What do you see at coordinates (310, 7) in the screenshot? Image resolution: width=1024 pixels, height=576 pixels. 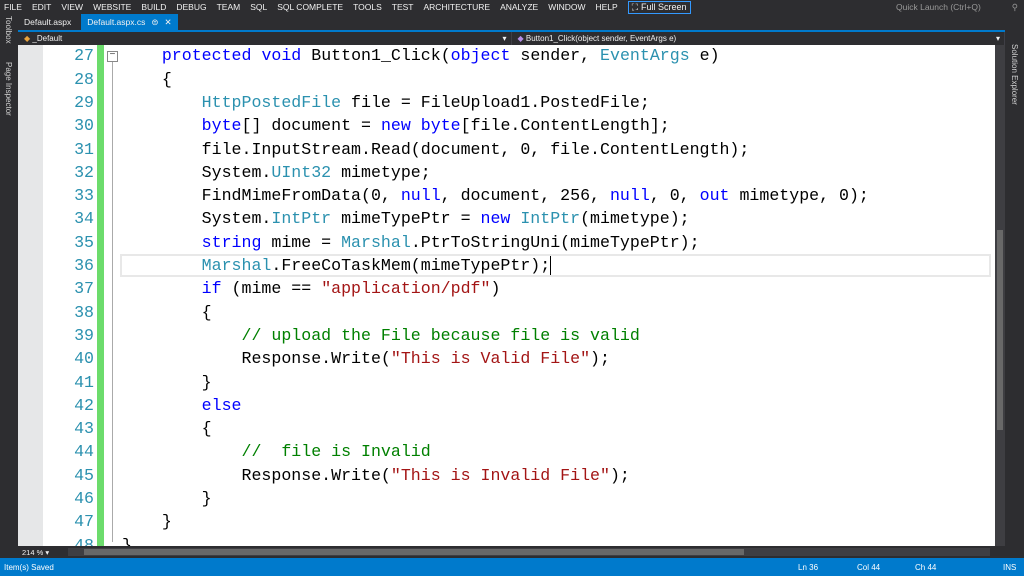 I see `menu-sql-complete: SQL COMPLETE` at bounding box center [310, 7].